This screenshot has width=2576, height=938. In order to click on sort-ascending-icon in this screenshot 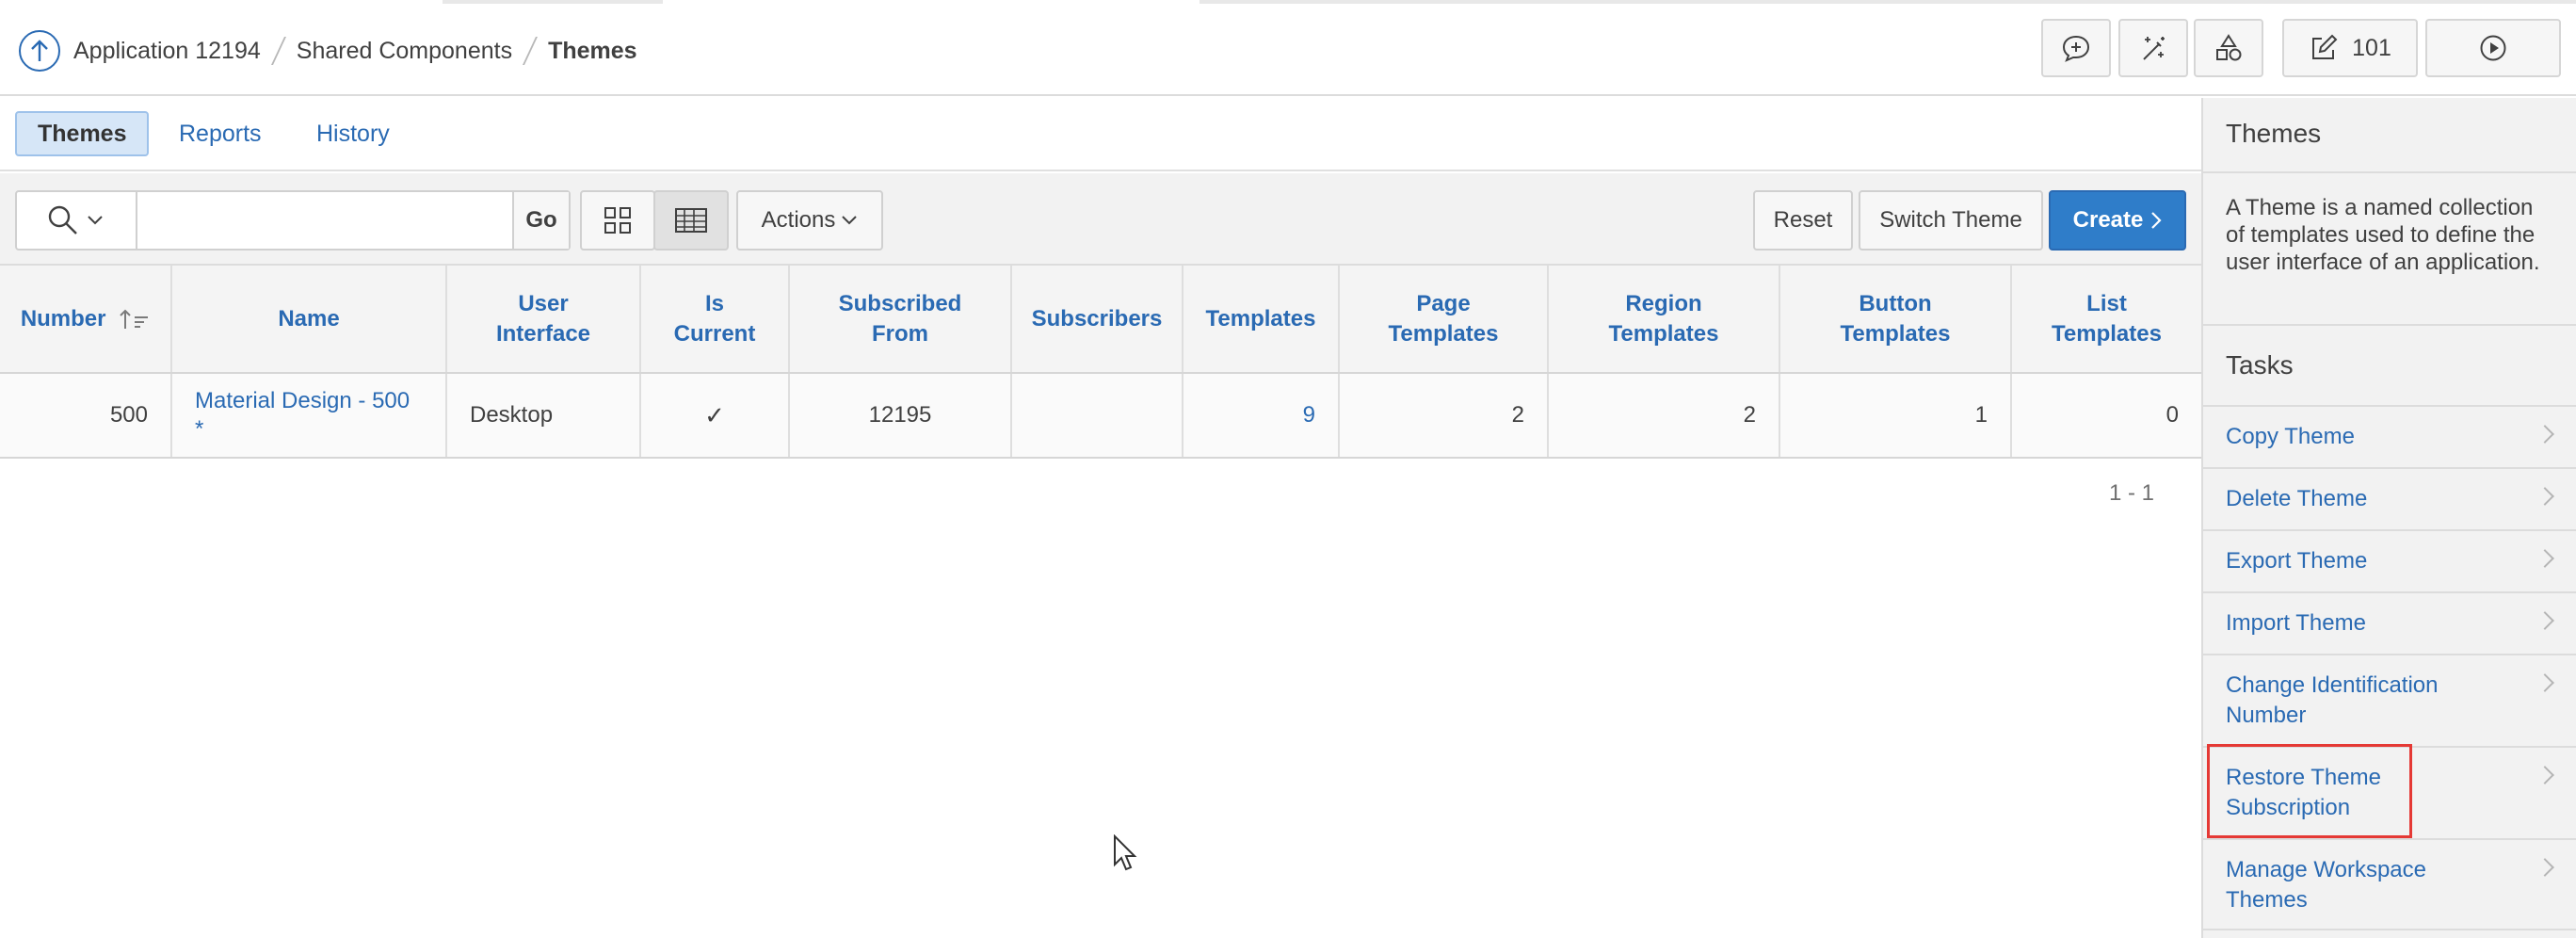, I will do `click(134, 319)`.